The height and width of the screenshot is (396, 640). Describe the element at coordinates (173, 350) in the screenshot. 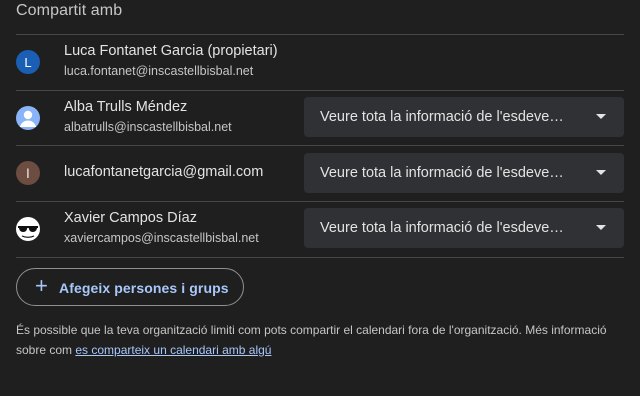

I see `help-link: es comparteix un calendari amb algú` at that location.